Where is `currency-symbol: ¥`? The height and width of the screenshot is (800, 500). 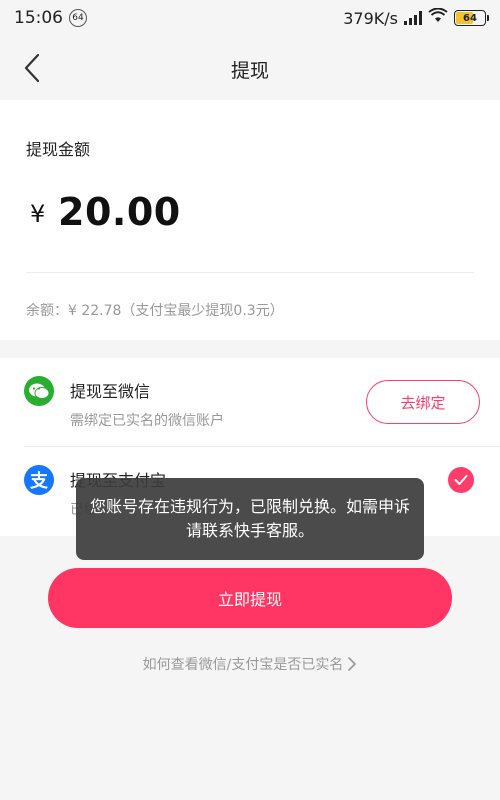 currency-symbol: ¥ is located at coordinates (38, 214).